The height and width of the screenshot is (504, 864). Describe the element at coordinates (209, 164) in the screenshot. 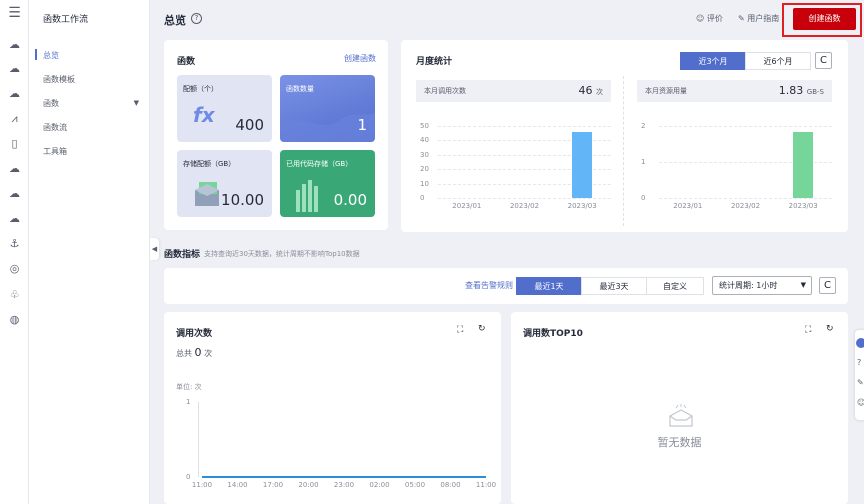

I see `tile-label: 存储配额（GB）` at that location.